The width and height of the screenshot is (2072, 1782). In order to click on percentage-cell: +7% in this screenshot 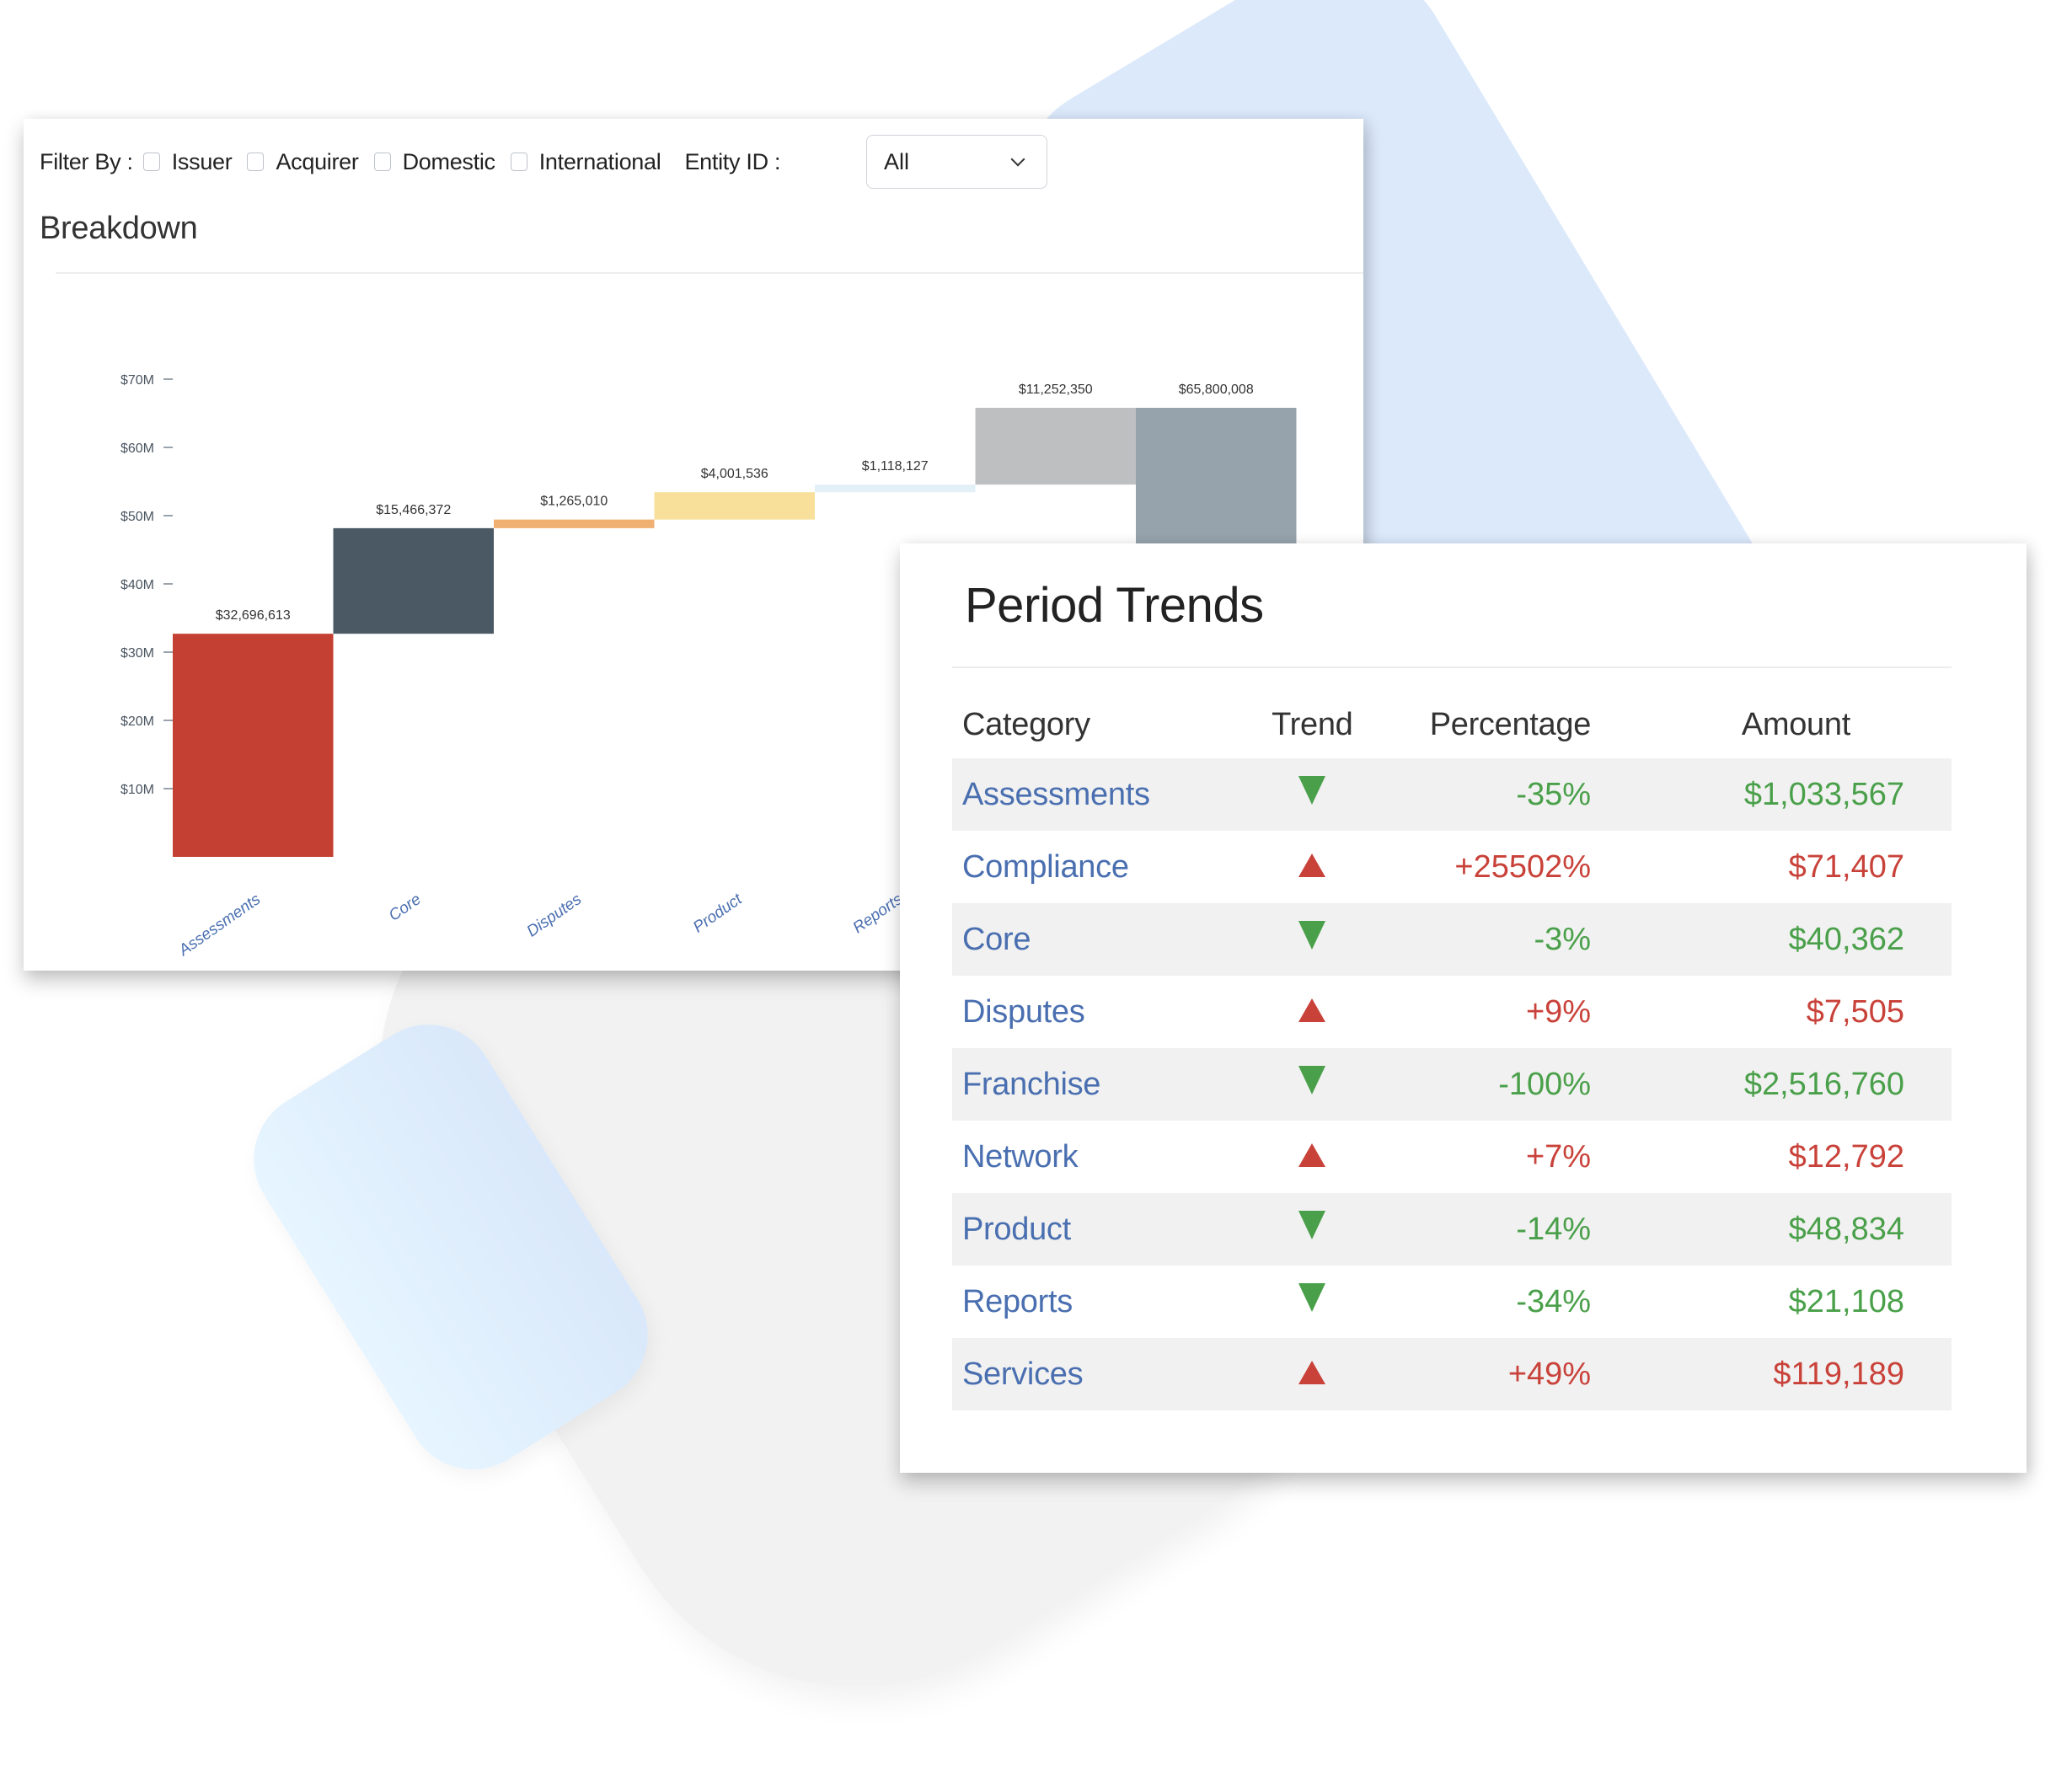, I will do `click(1558, 1156)`.